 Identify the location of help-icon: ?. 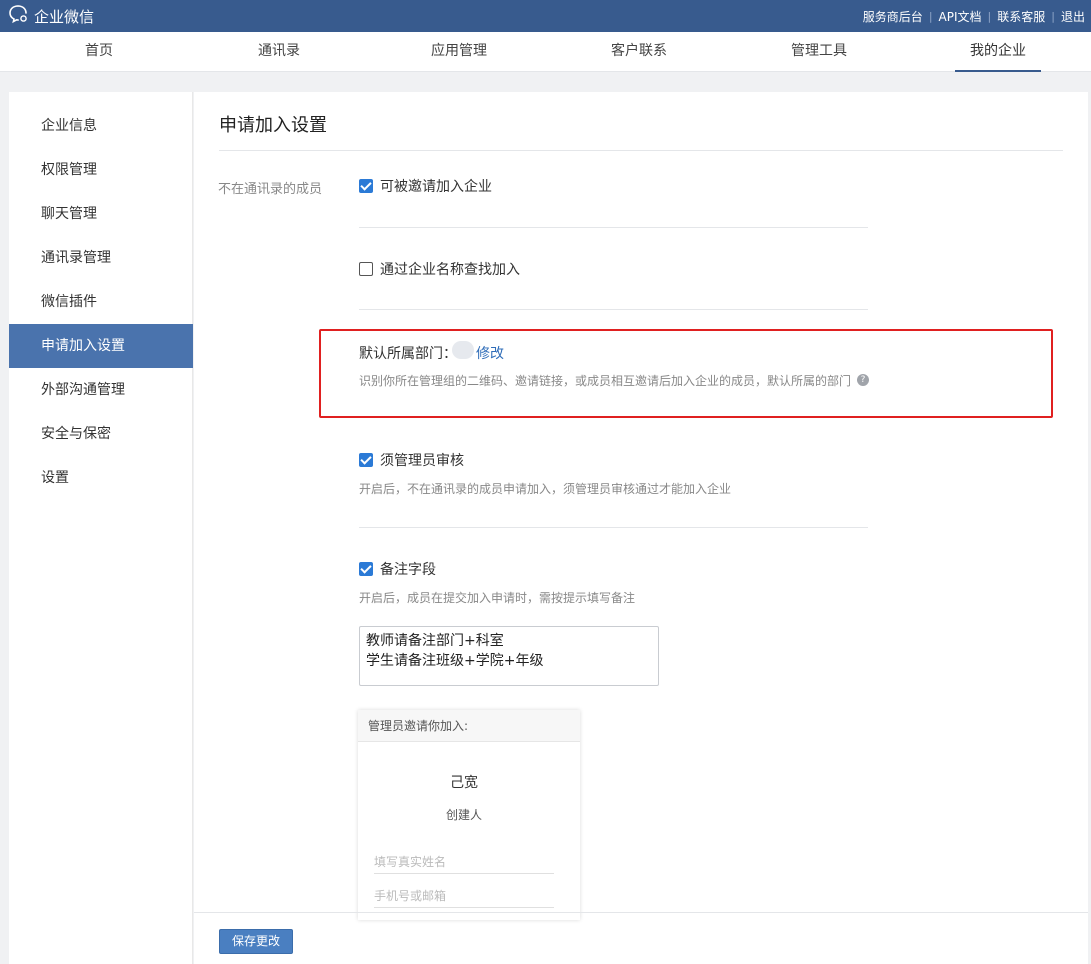
(863, 380).